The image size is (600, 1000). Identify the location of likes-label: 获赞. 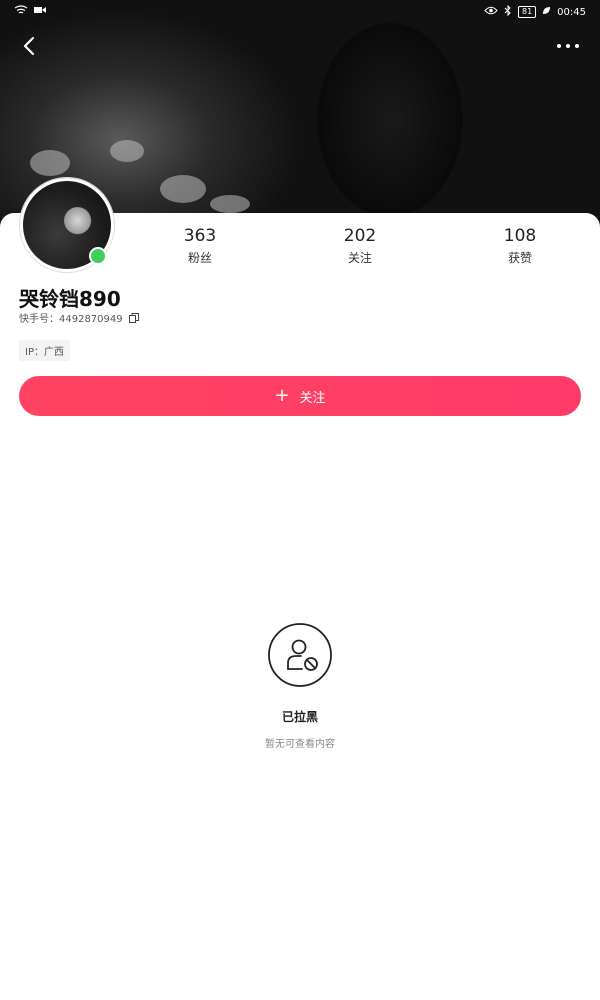
(519, 258).